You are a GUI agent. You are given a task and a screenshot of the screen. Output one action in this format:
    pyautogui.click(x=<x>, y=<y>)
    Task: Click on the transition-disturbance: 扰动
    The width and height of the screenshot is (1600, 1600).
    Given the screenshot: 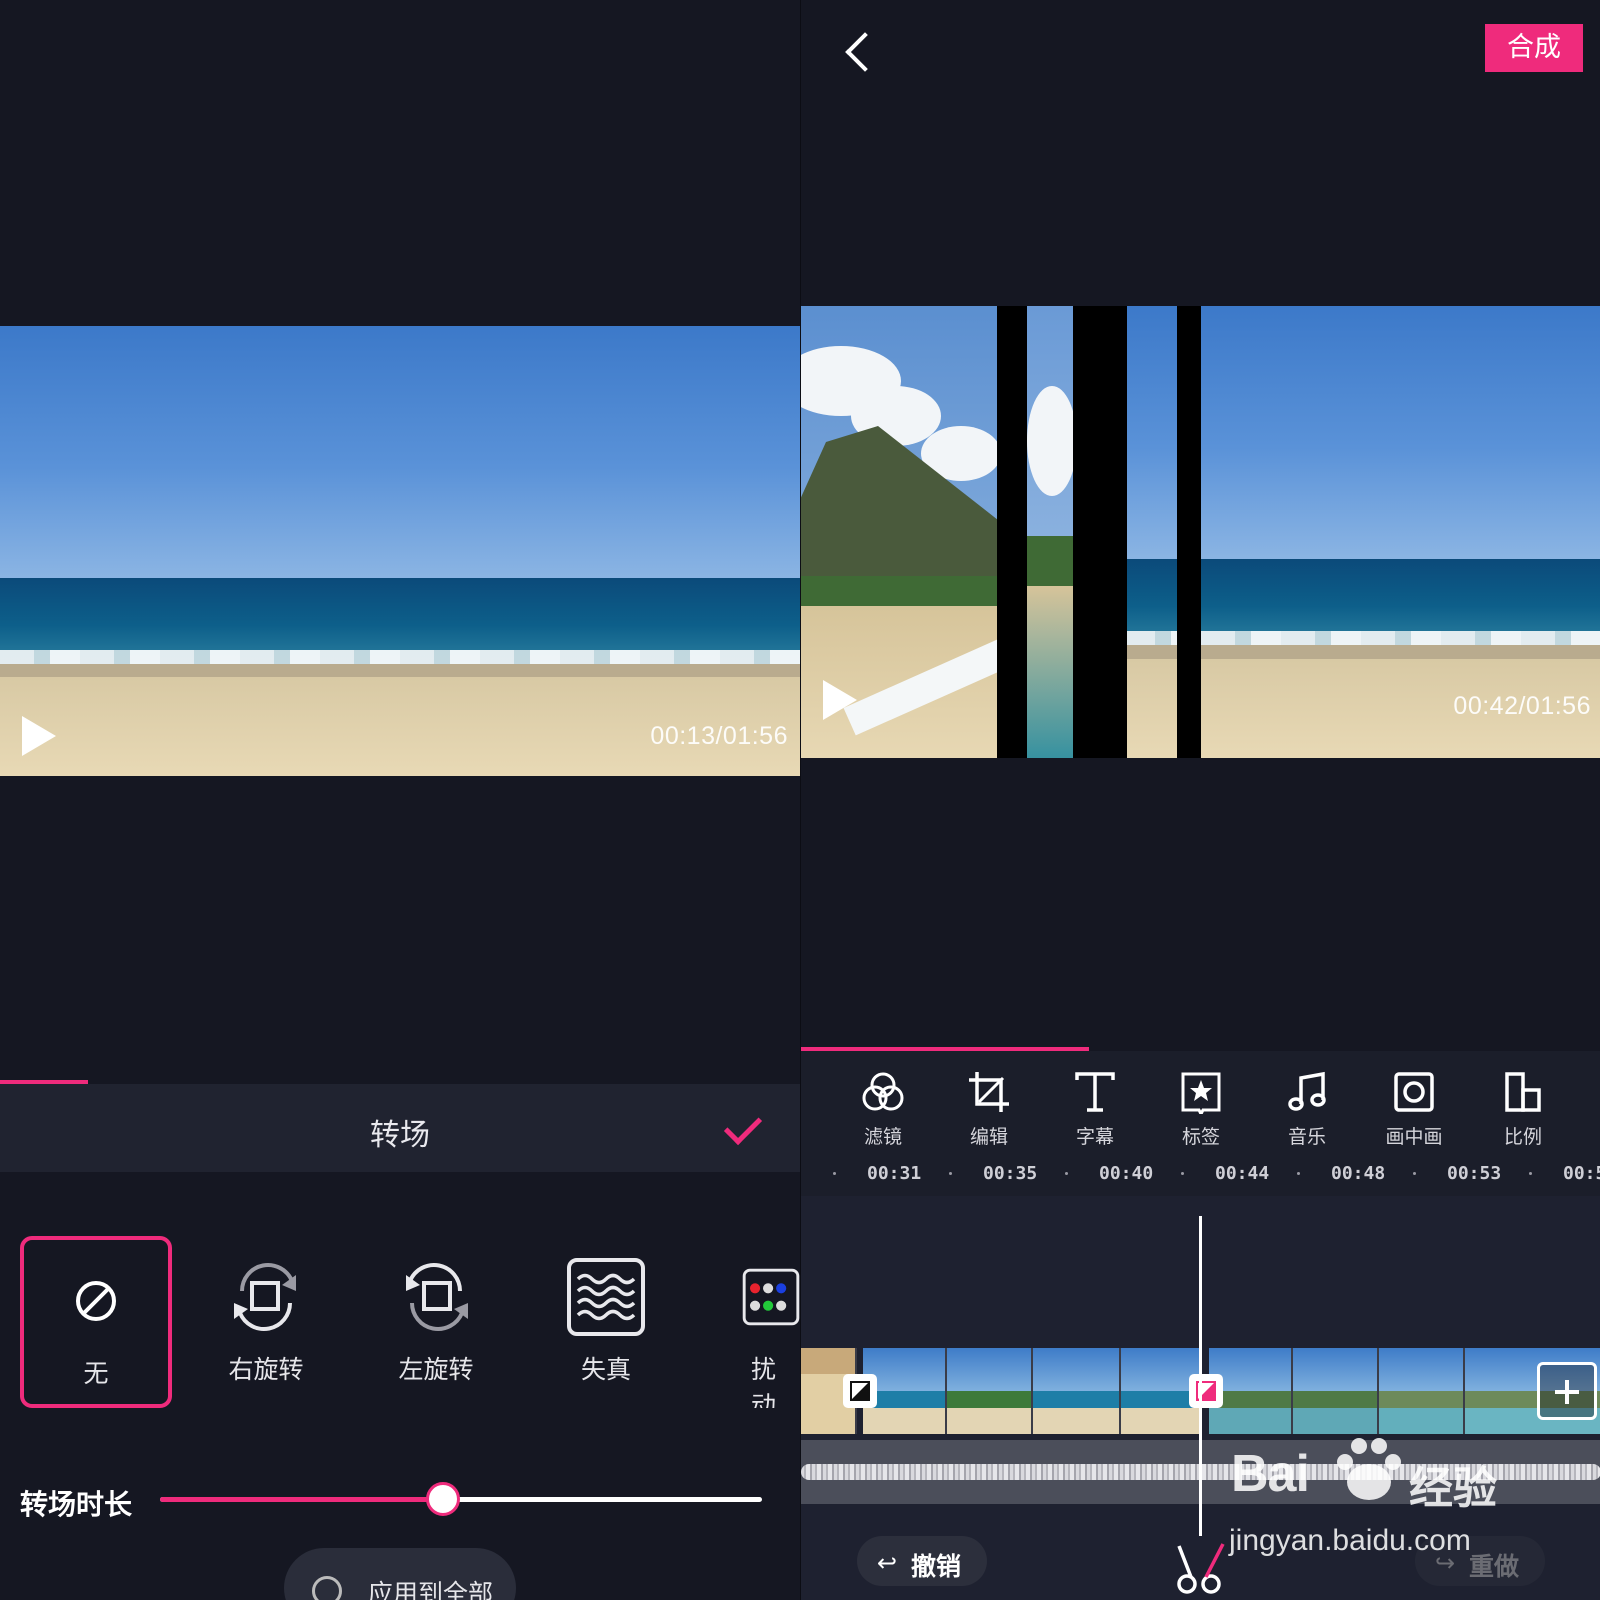 What is the action you would take?
    pyautogui.click(x=750, y=1322)
    